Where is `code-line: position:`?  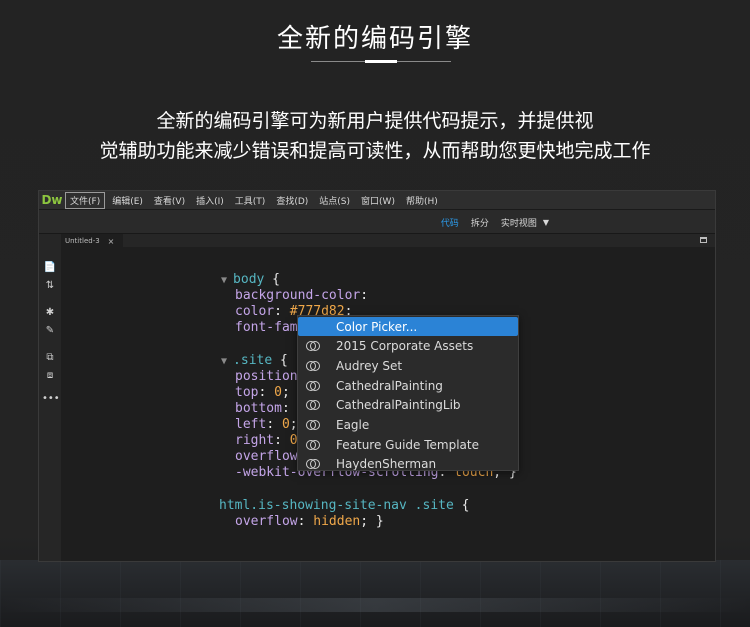
code-line: position: is located at coordinates (270, 377).